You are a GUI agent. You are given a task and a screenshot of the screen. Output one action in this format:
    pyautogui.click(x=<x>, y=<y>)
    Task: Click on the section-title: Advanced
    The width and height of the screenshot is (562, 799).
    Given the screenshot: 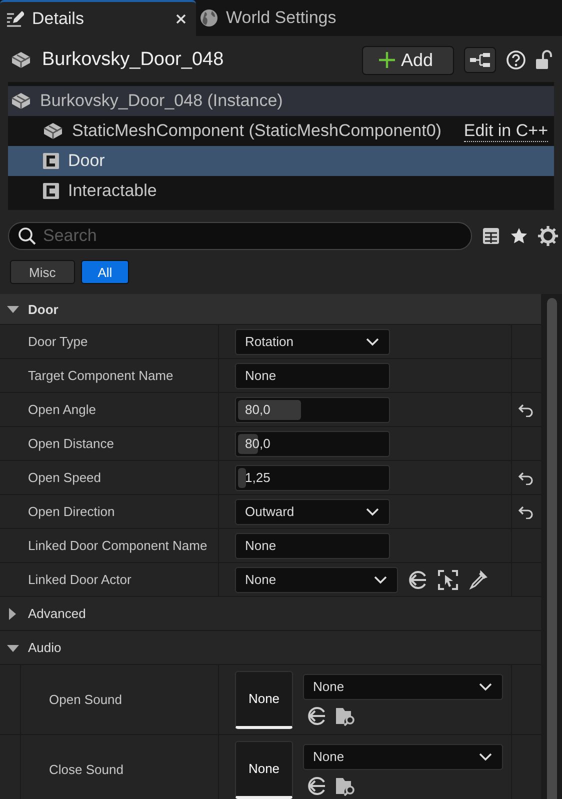 What is the action you would take?
    pyautogui.click(x=57, y=613)
    